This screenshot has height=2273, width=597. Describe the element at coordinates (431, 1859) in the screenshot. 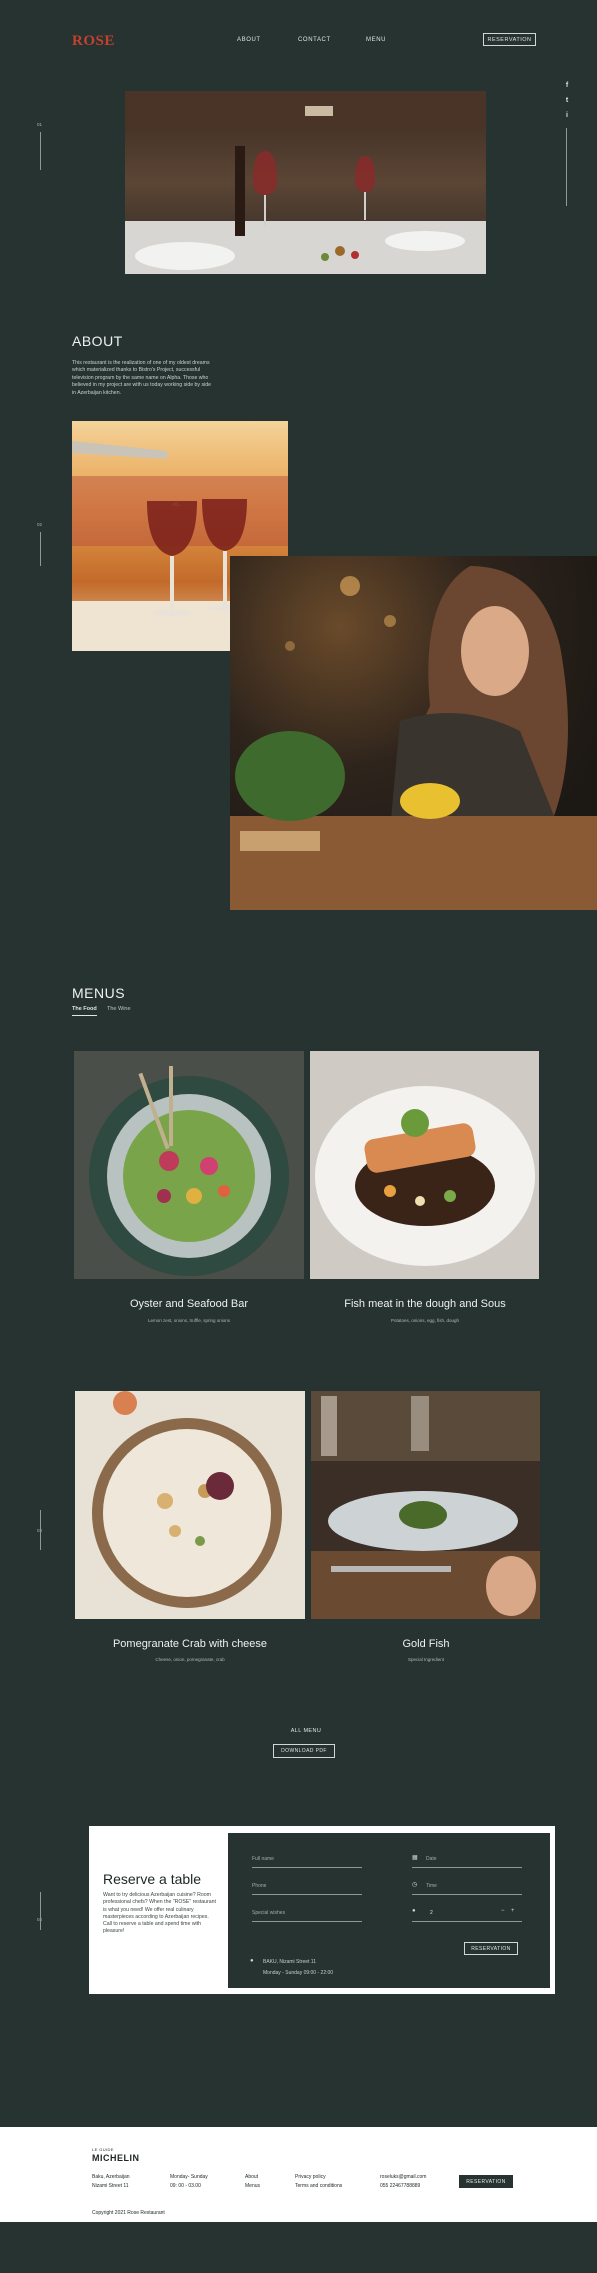

I see `date-input: Date` at that location.